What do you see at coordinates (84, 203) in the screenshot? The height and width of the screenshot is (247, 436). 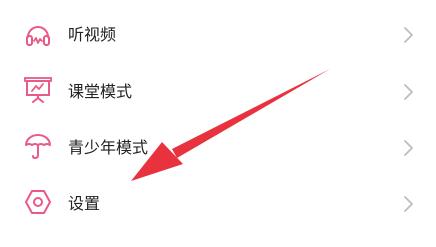 I see `menu-item-label: 设置` at bounding box center [84, 203].